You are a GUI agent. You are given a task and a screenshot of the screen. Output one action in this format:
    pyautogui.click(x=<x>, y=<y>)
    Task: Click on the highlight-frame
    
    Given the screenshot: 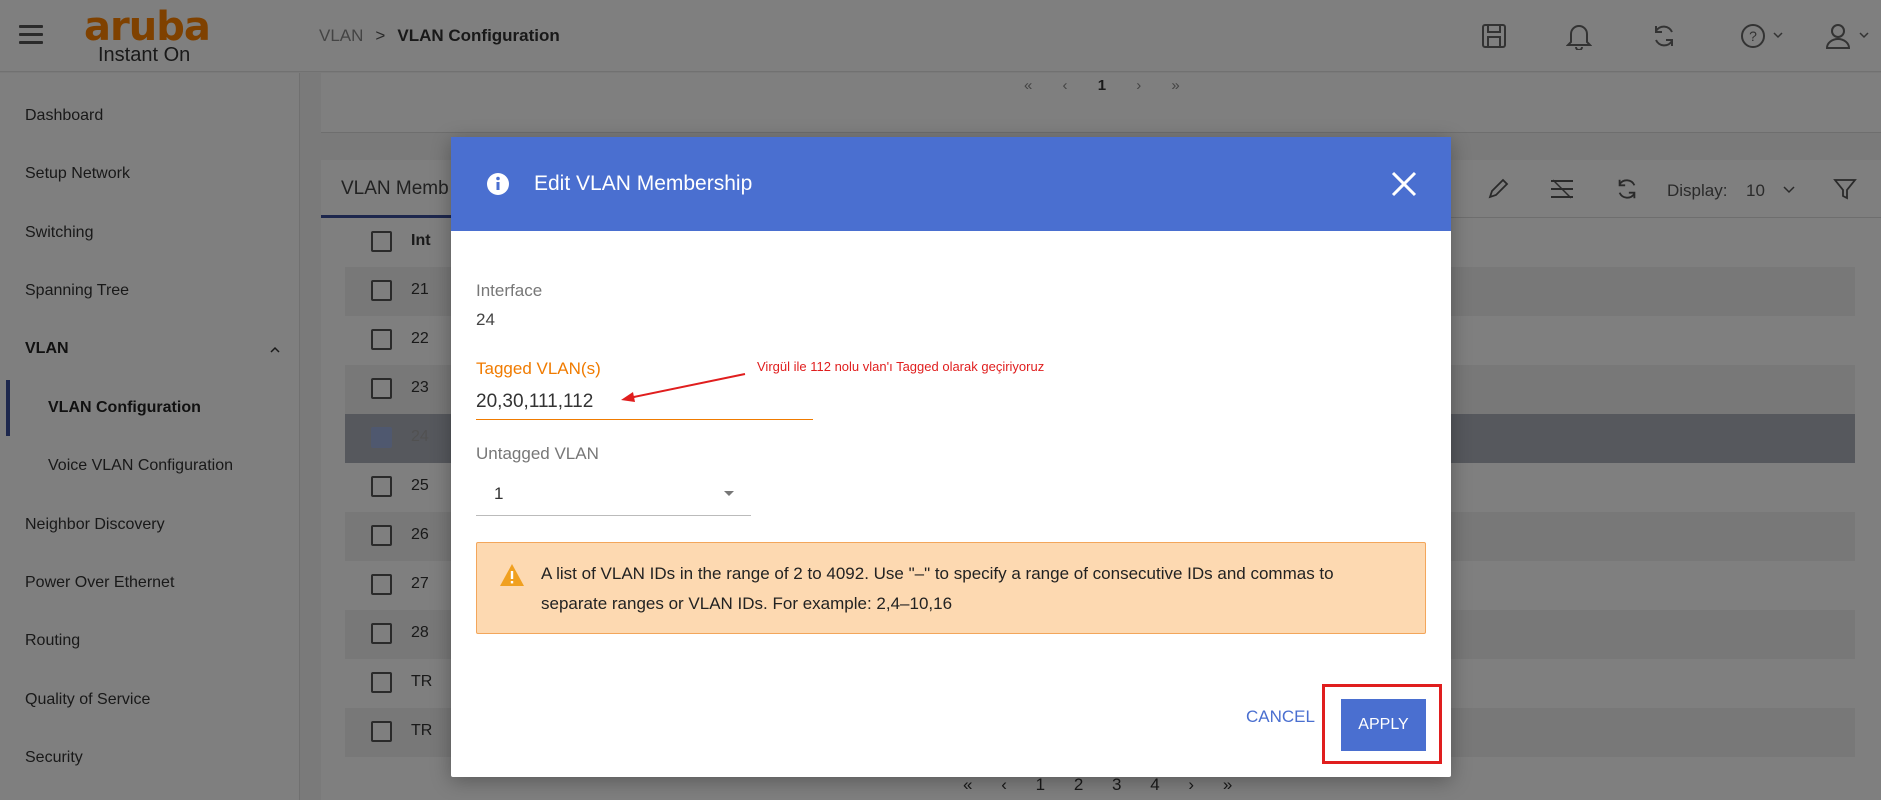 What is the action you would take?
    pyautogui.click(x=1382, y=724)
    